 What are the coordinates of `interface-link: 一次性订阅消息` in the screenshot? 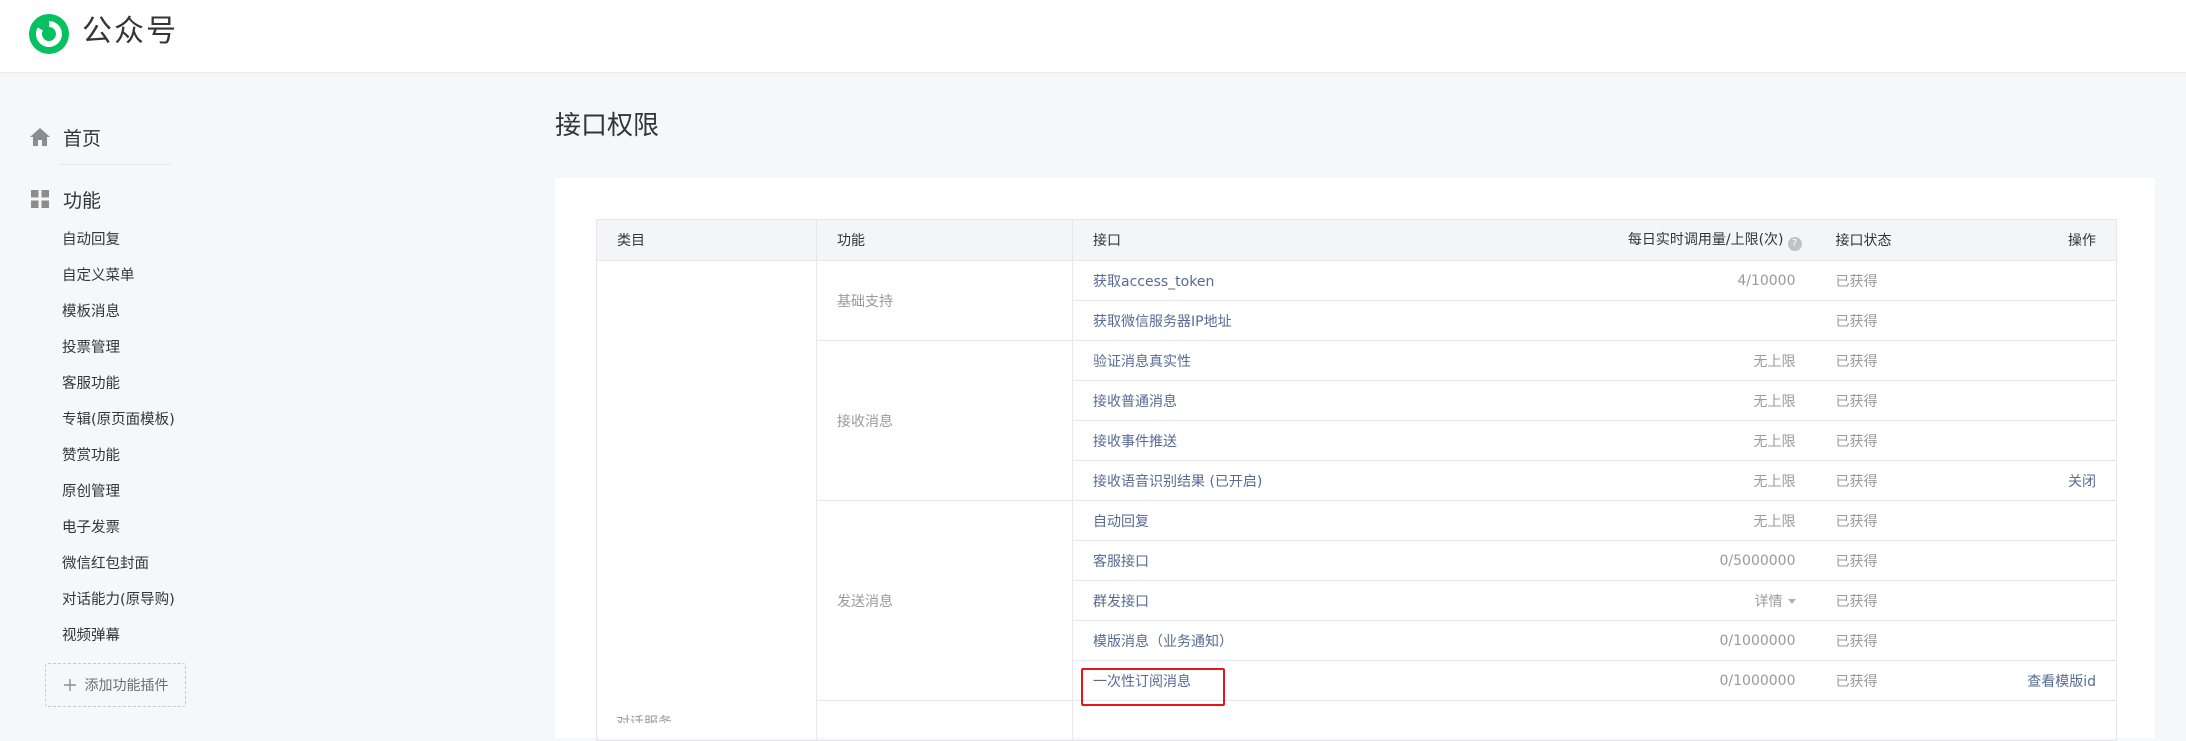 It's located at (1312, 680).